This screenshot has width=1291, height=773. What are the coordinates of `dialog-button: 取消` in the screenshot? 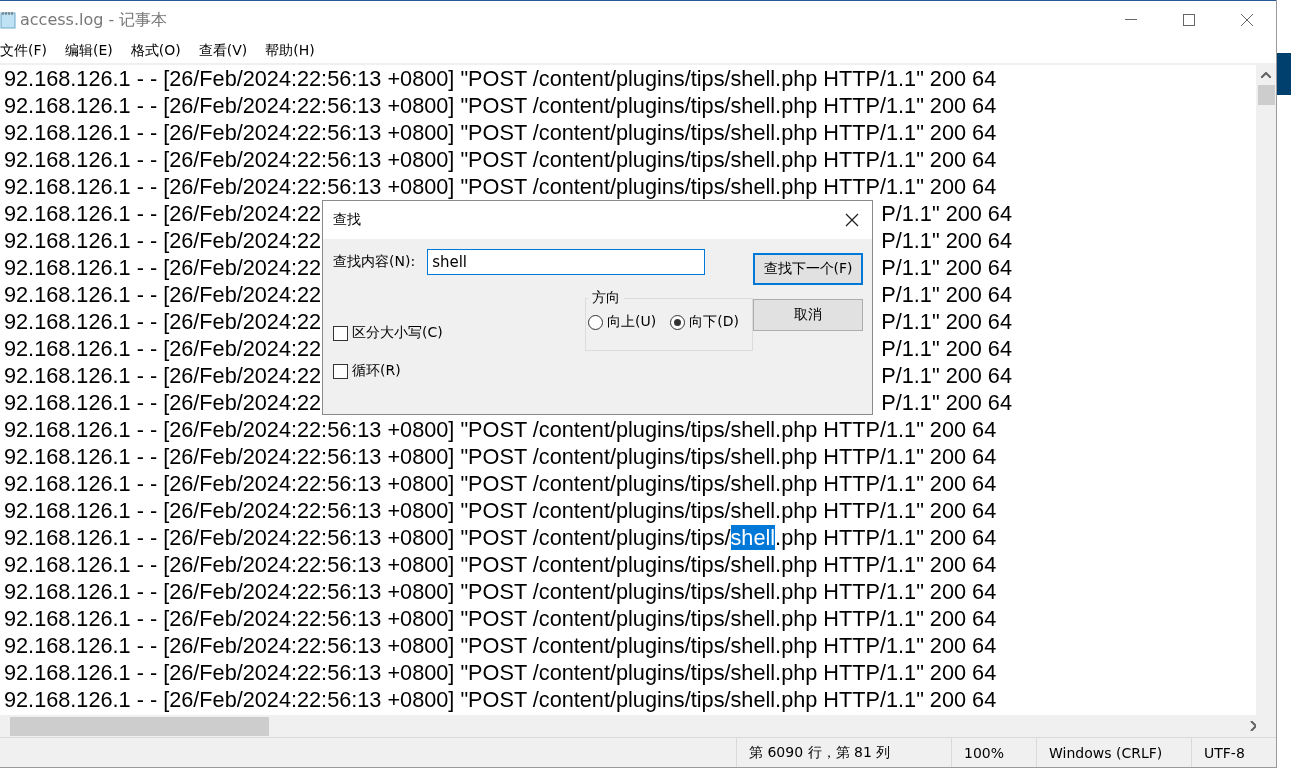 It's located at (808, 315).